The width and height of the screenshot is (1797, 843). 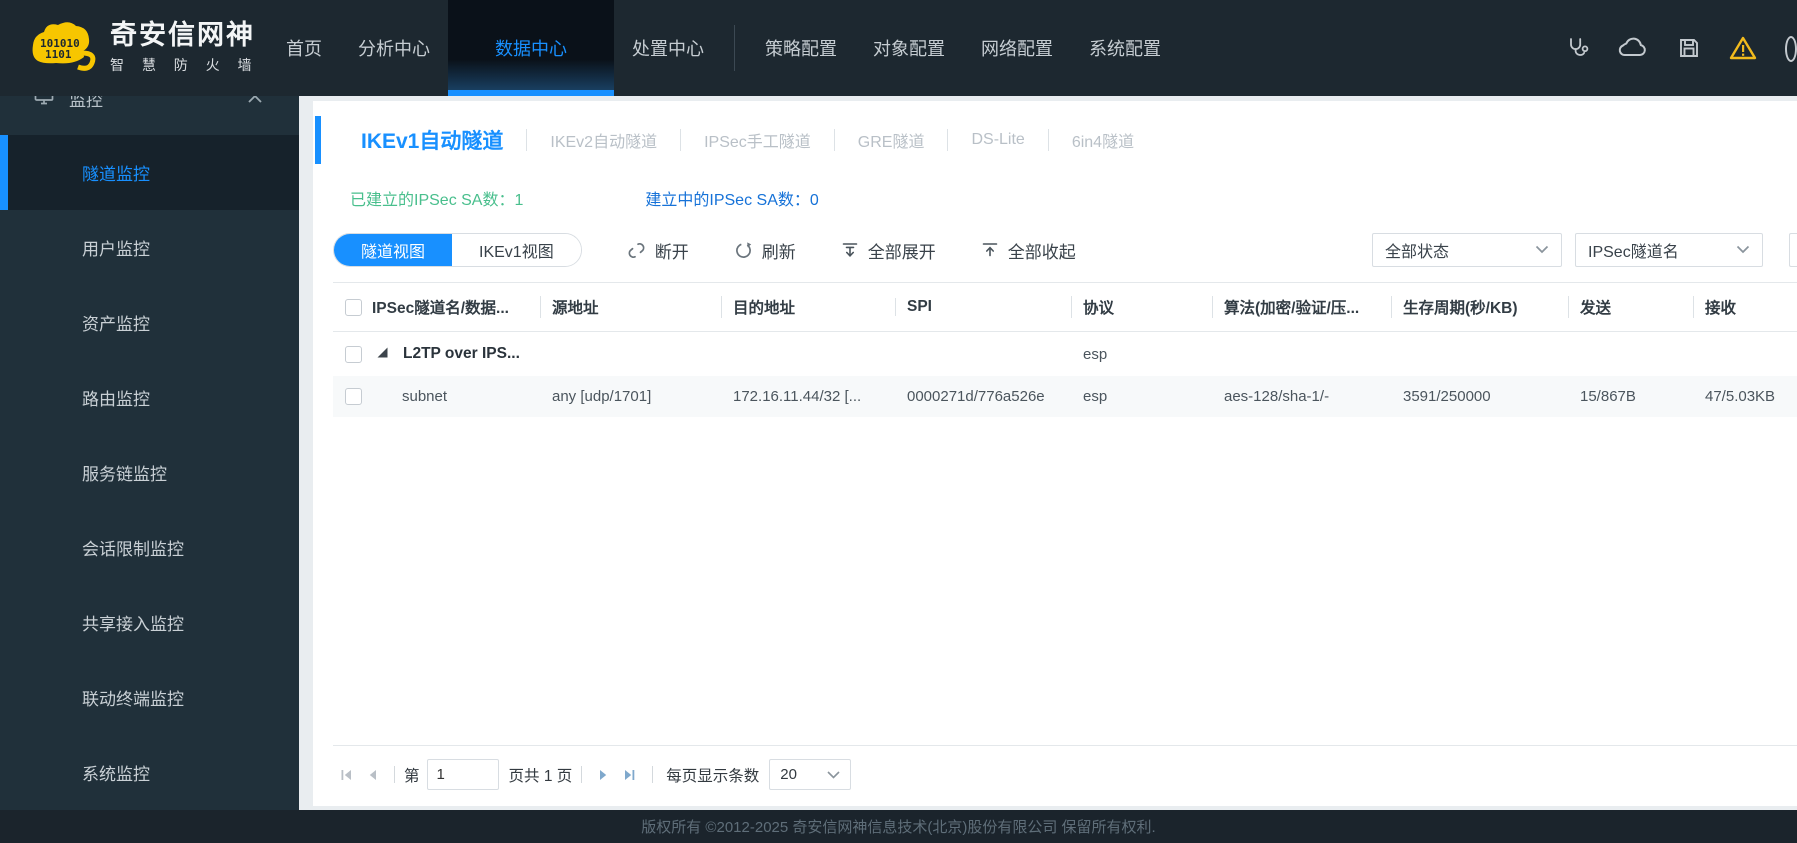 What do you see at coordinates (58, 54) in the screenshot?
I see `svg-text: 1101` at bounding box center [58, 54].